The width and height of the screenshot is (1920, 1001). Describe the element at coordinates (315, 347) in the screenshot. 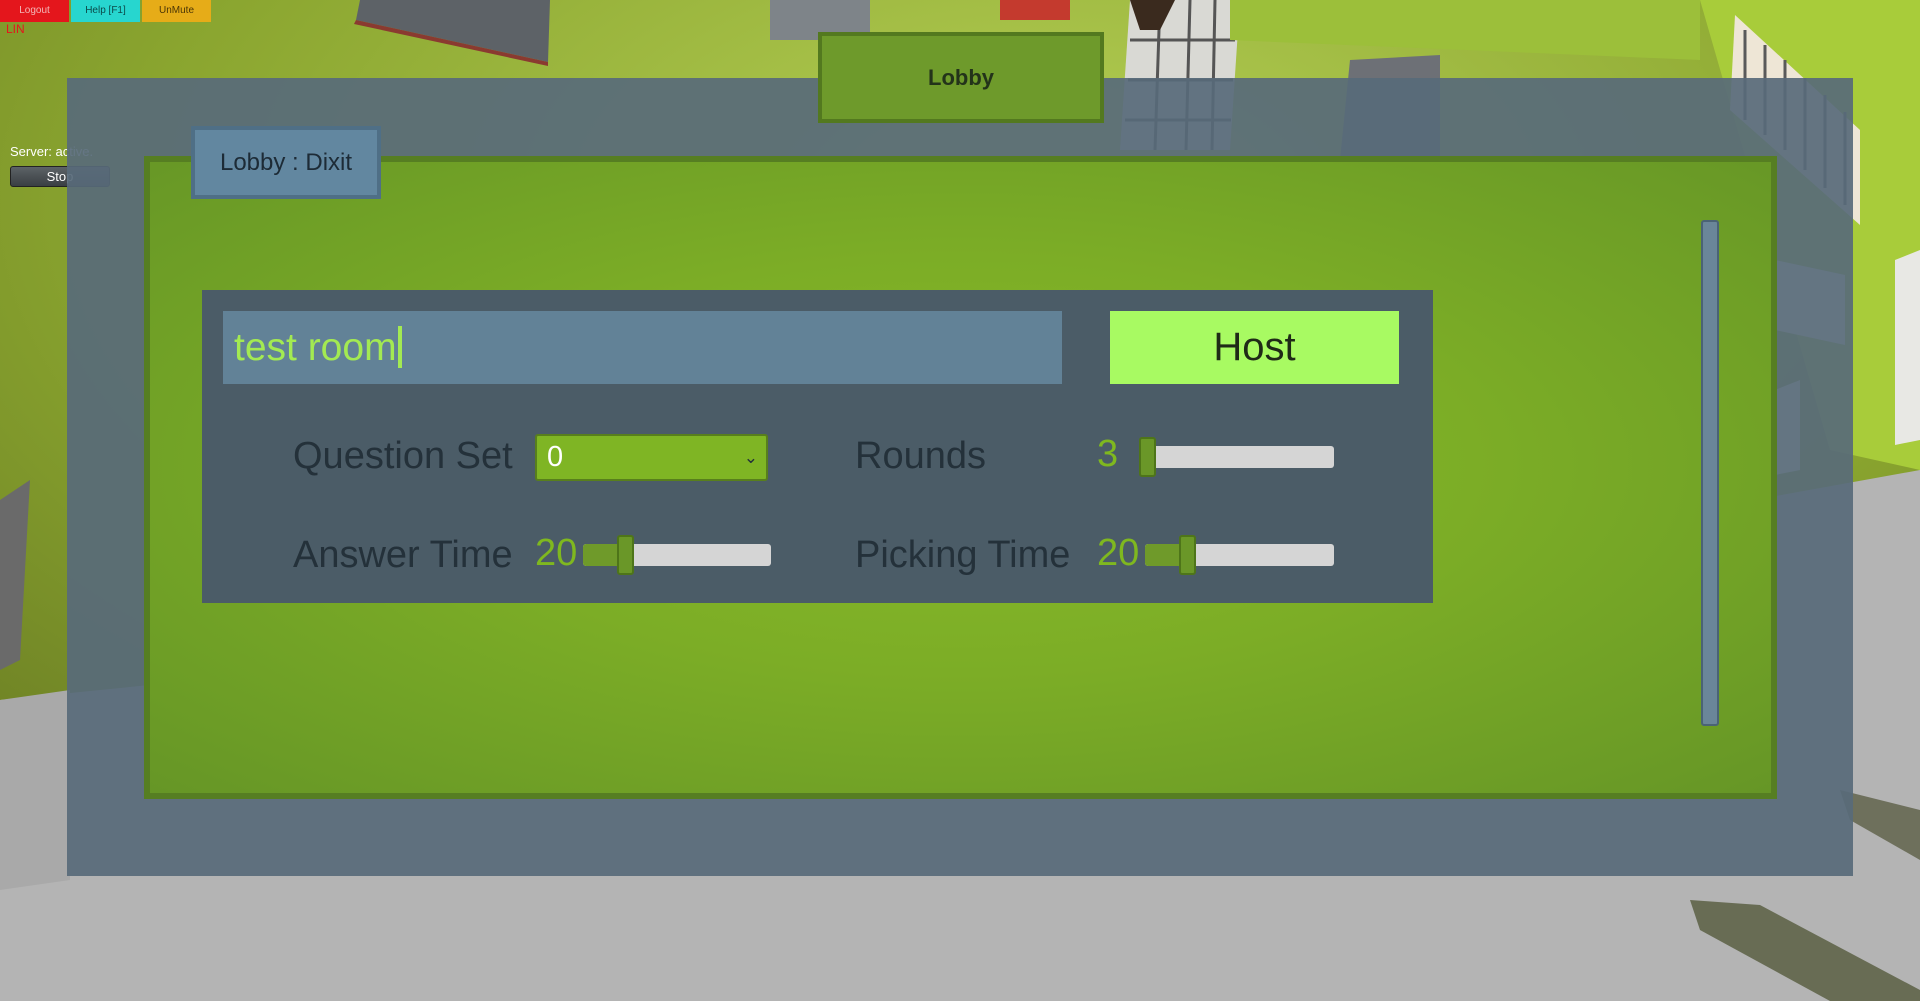

I see `room-name-value: test room` at that location.